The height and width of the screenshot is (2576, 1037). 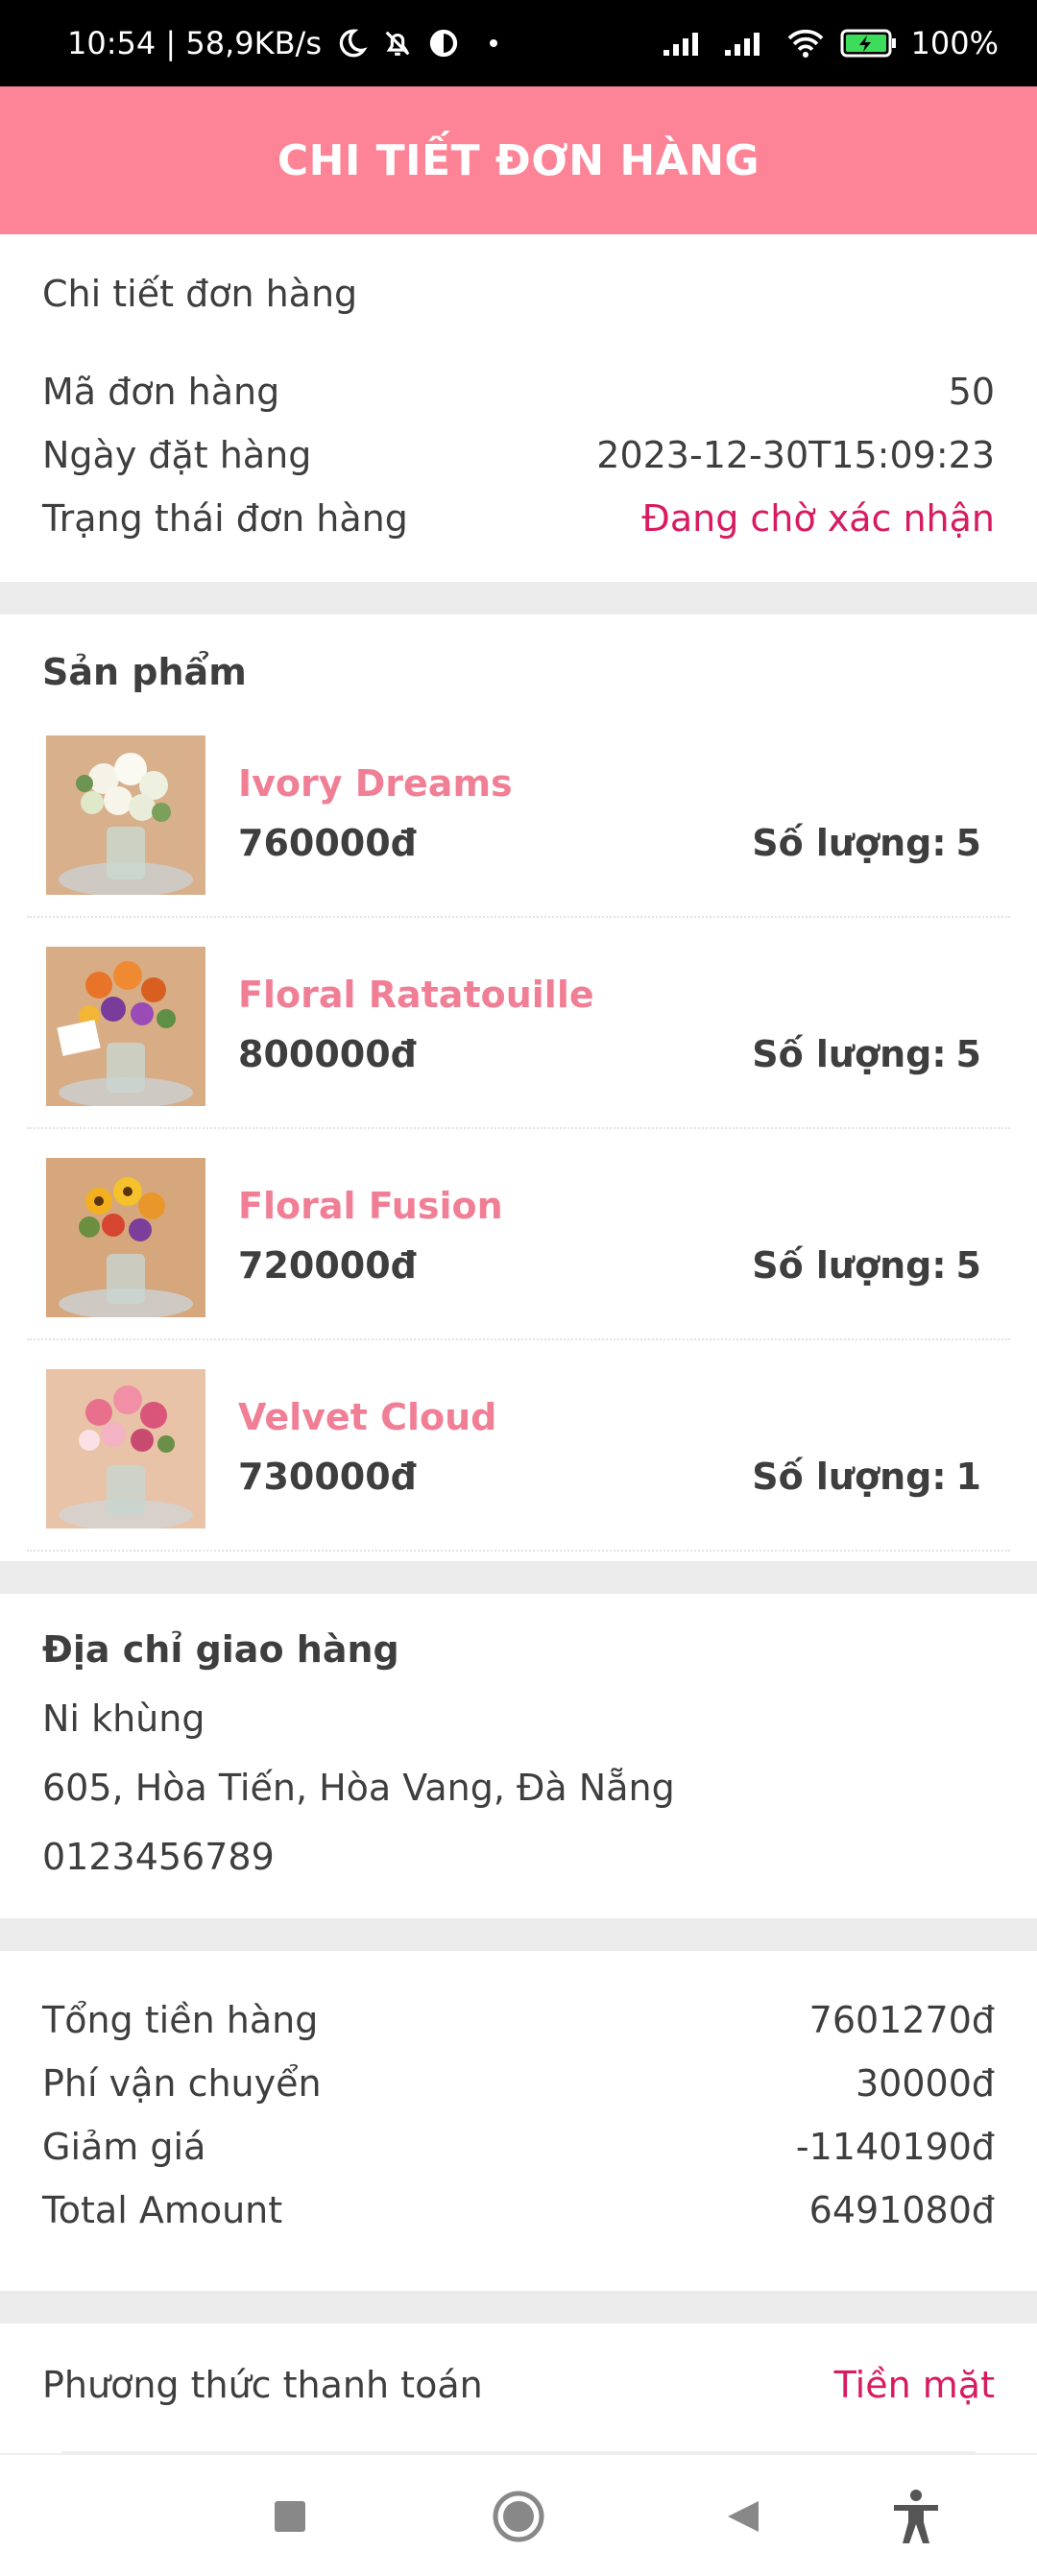 I want to click on shipping-fee-value: 30000đ, so click(x=925, y=2083).